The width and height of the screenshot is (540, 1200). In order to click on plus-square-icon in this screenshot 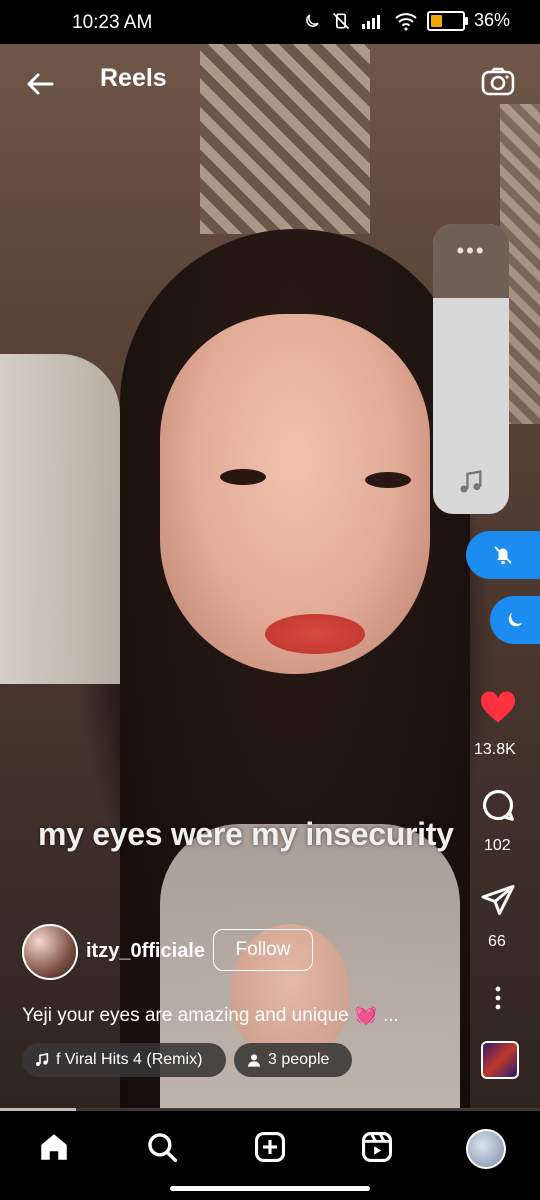, I will do `click(270, 1147)`.